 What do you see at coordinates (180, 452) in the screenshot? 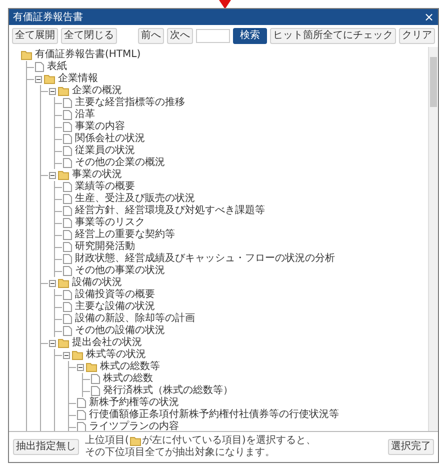
I see `hint-text: その下位項目全てが抽出対象になります。` at bounding box center [180, 452].